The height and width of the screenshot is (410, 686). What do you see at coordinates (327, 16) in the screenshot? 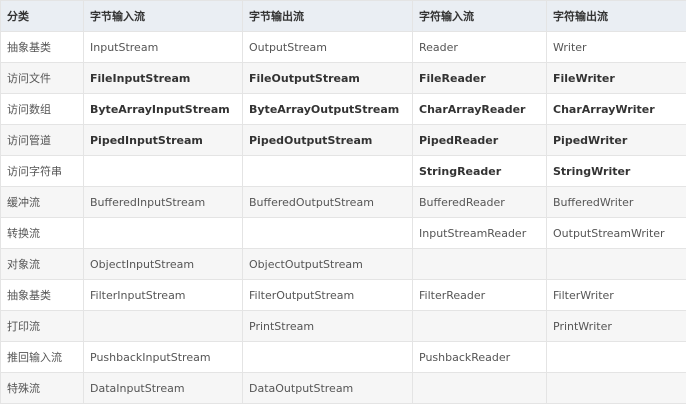
I see `header-byte-output: 字节输出流` at bounding box center [327, 16].